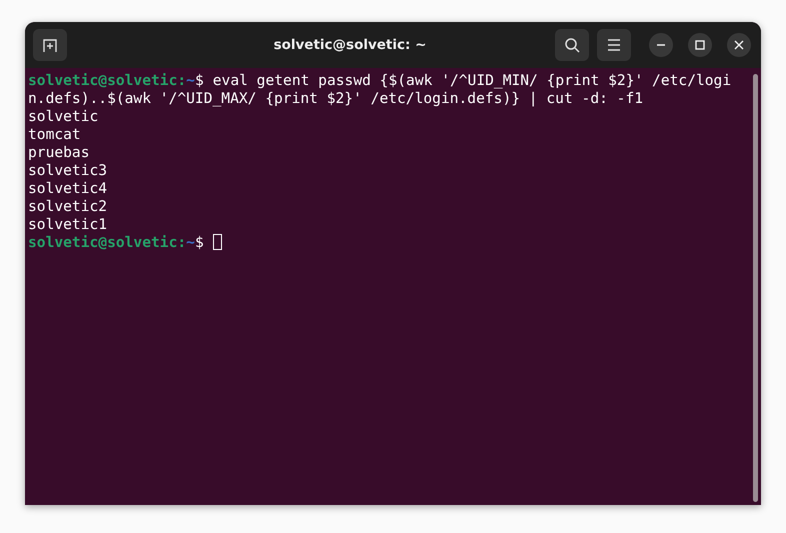  What do you see at coordinates (350, 45) in the screenshot?
I see `window-title: solvetic@solvetic: ~` at bounding box center [350, 45].